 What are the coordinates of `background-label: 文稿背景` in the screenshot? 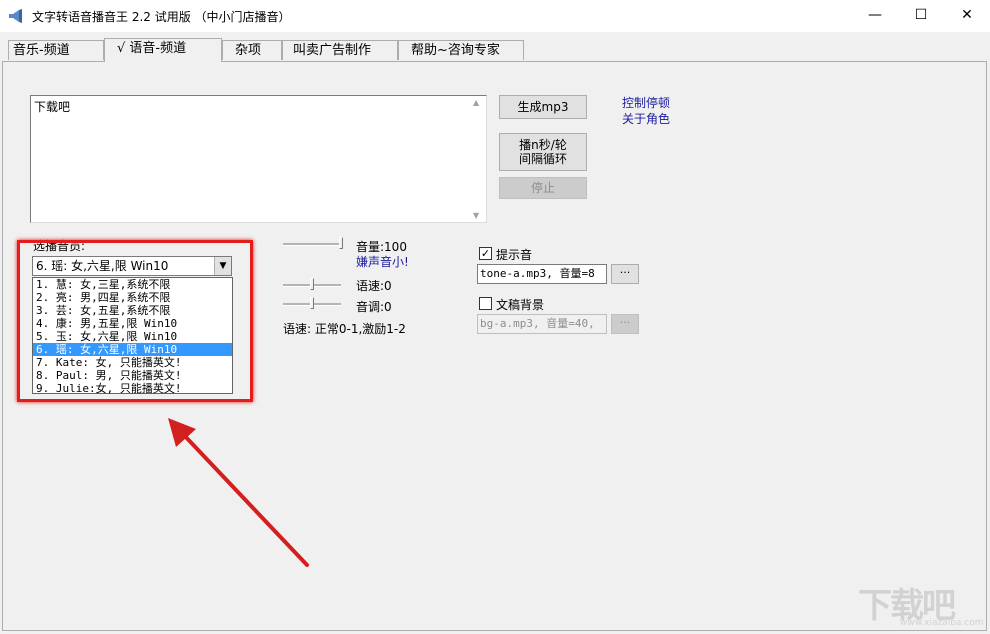 It's located at (520, 305).